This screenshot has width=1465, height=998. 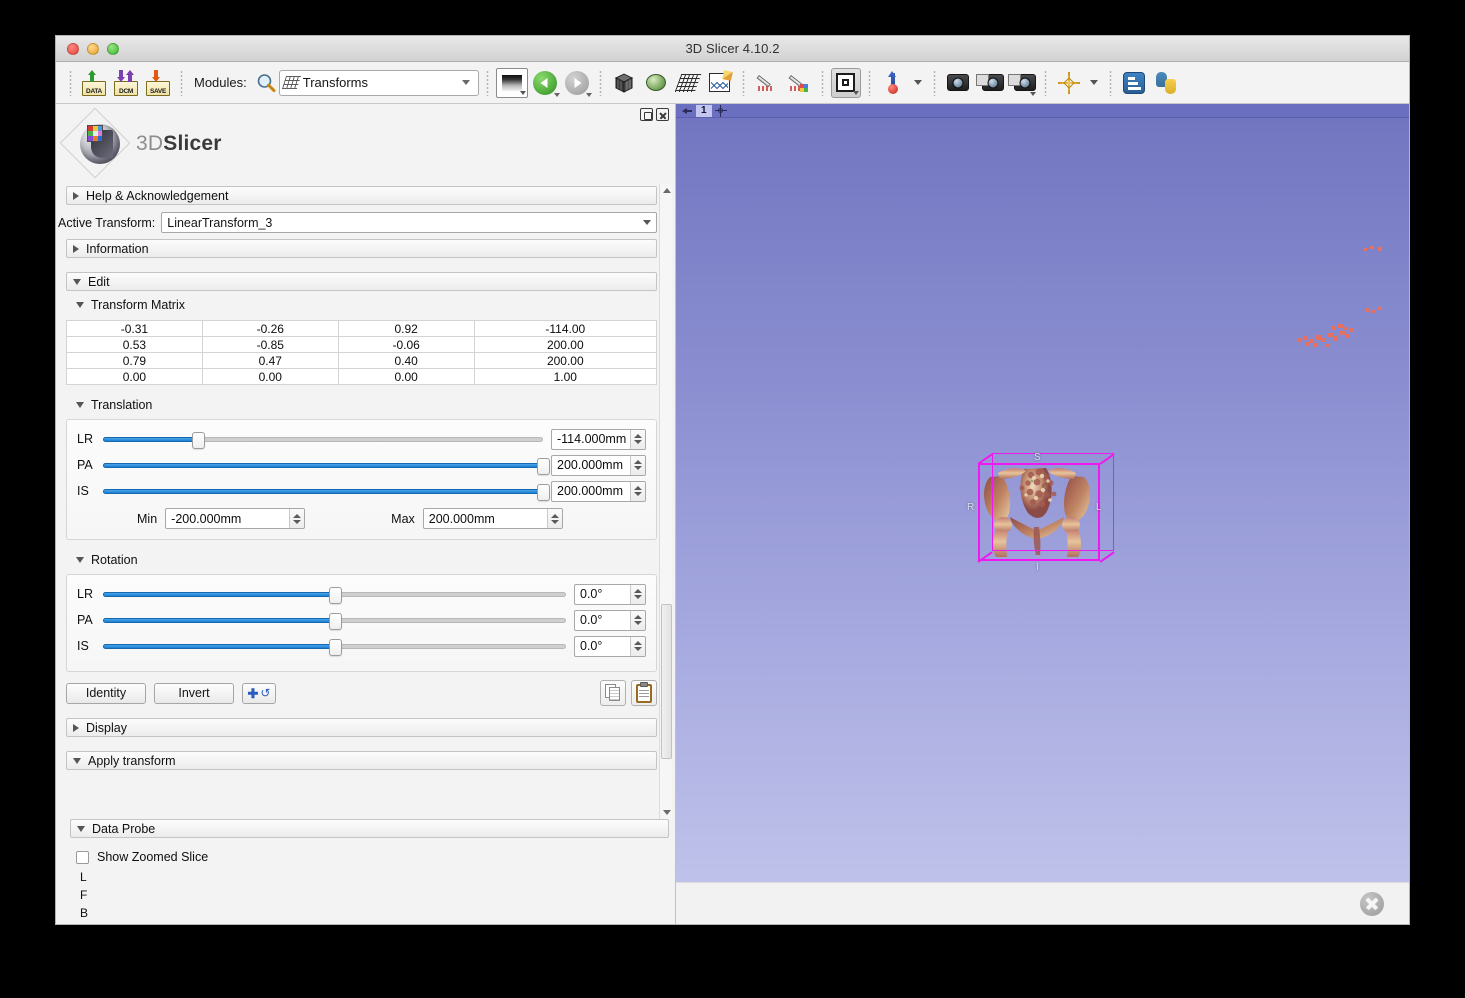 I want to click on section-transform-matrix: Transform Matrix, so click(x=363, y=304).